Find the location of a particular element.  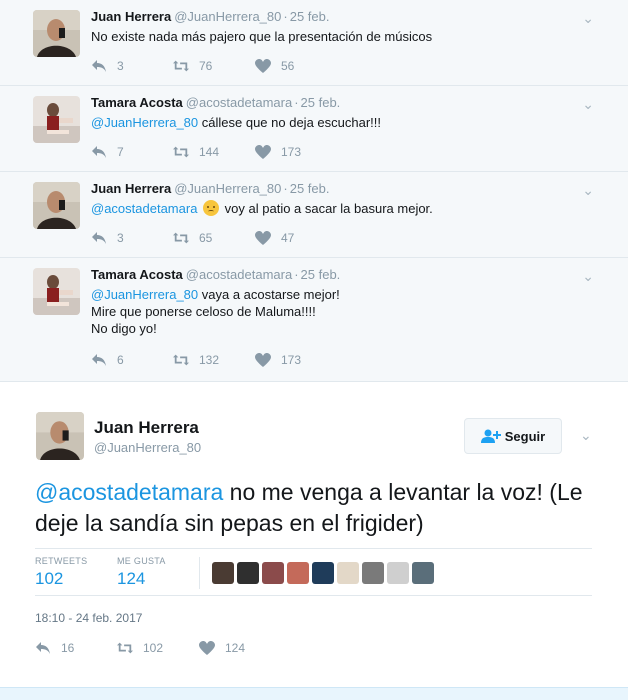

tweet-header: Juan Herrera @JuanHerrera_80 · 25 feb. is located at coordinates (210, 188).